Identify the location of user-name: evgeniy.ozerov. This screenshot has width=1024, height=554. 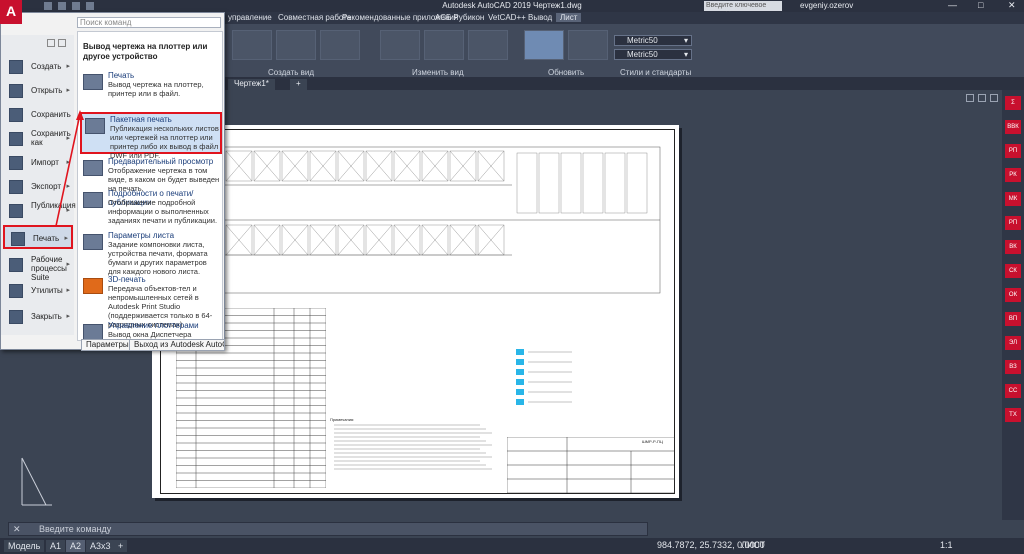
(826, 5).